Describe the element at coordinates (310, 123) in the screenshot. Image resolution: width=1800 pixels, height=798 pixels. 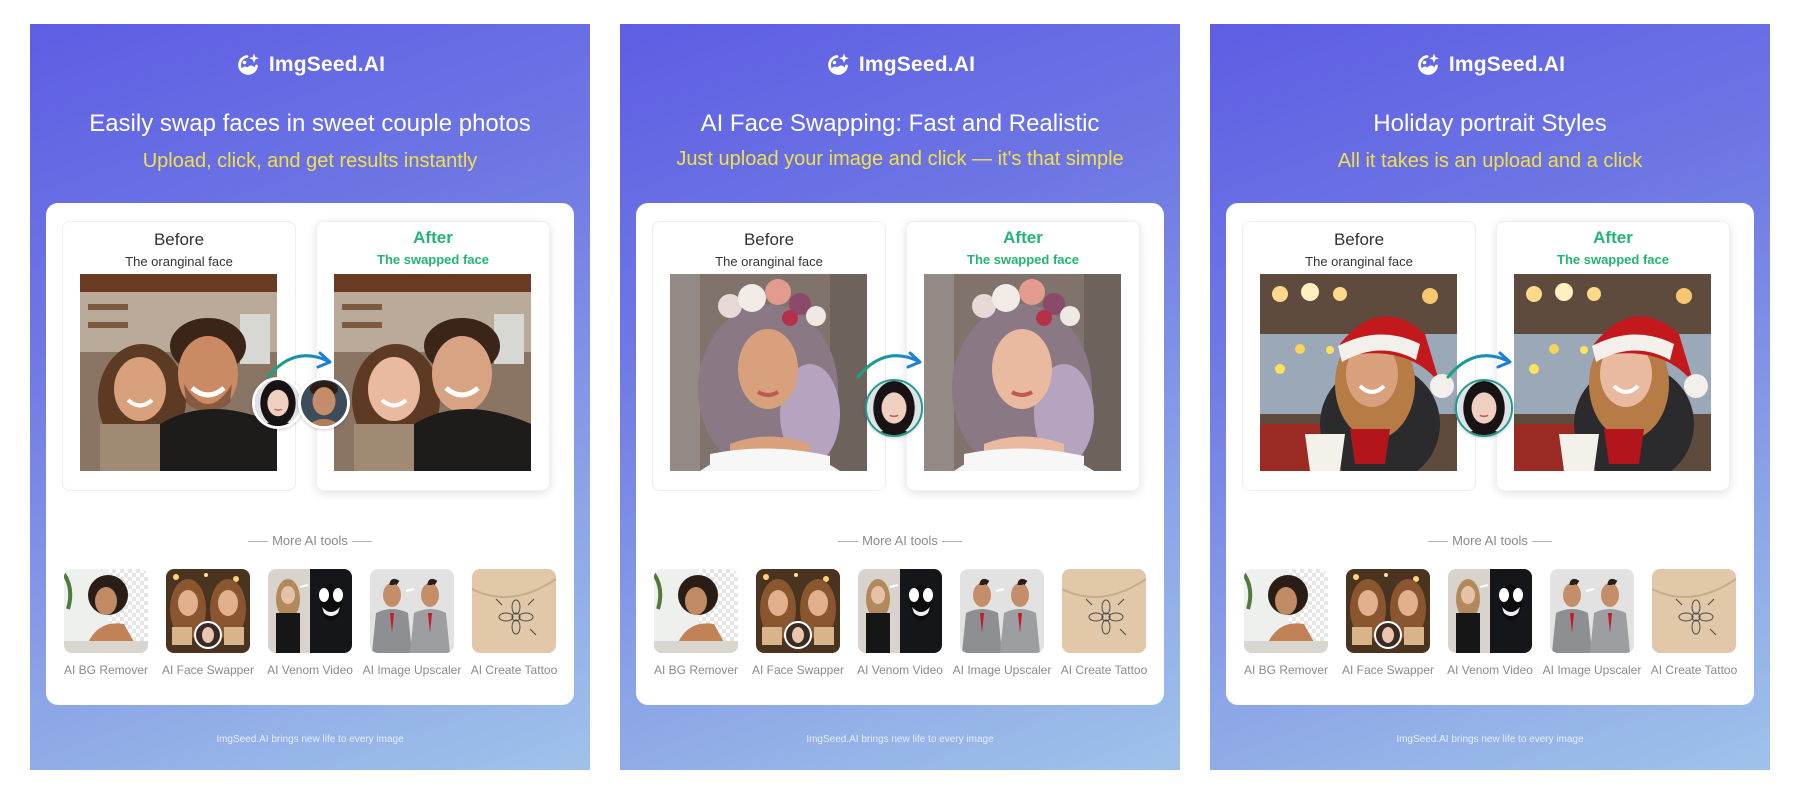
I see `headline: Easily swap faces in sweet couple photos` at that location.